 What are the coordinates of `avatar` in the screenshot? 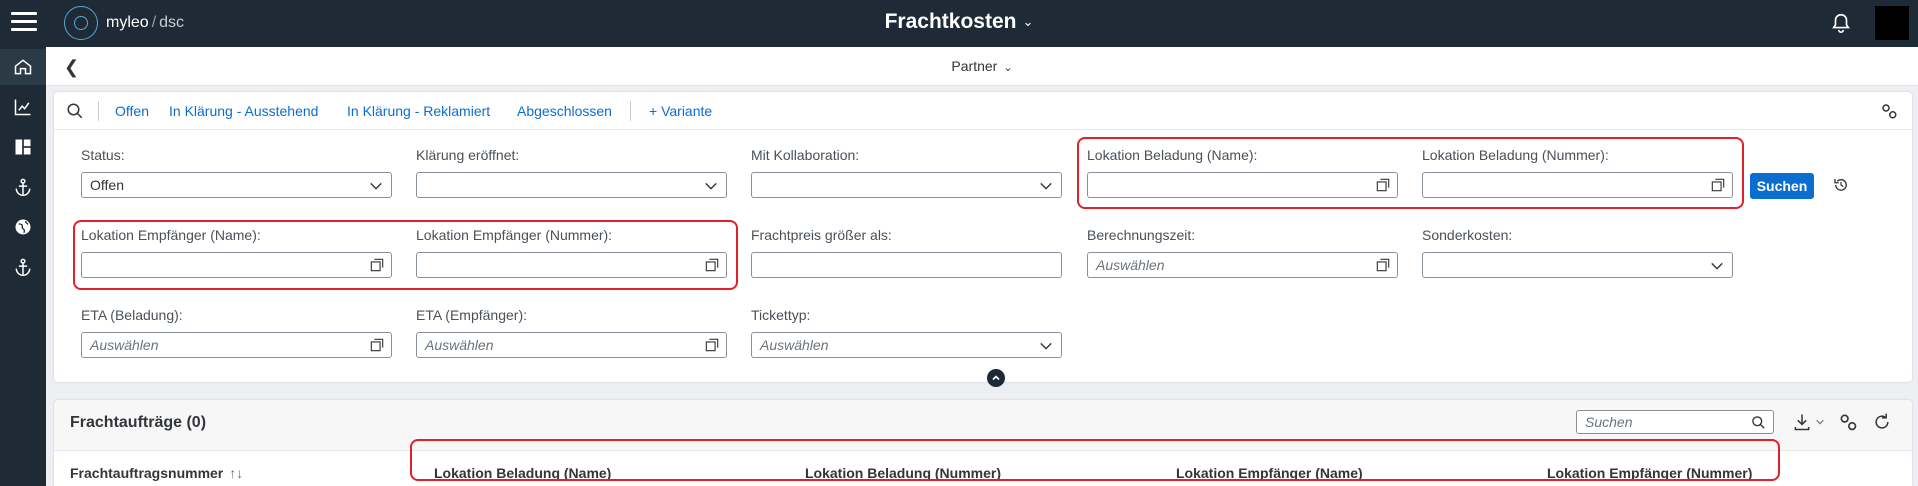 It's located at (1892, 23).